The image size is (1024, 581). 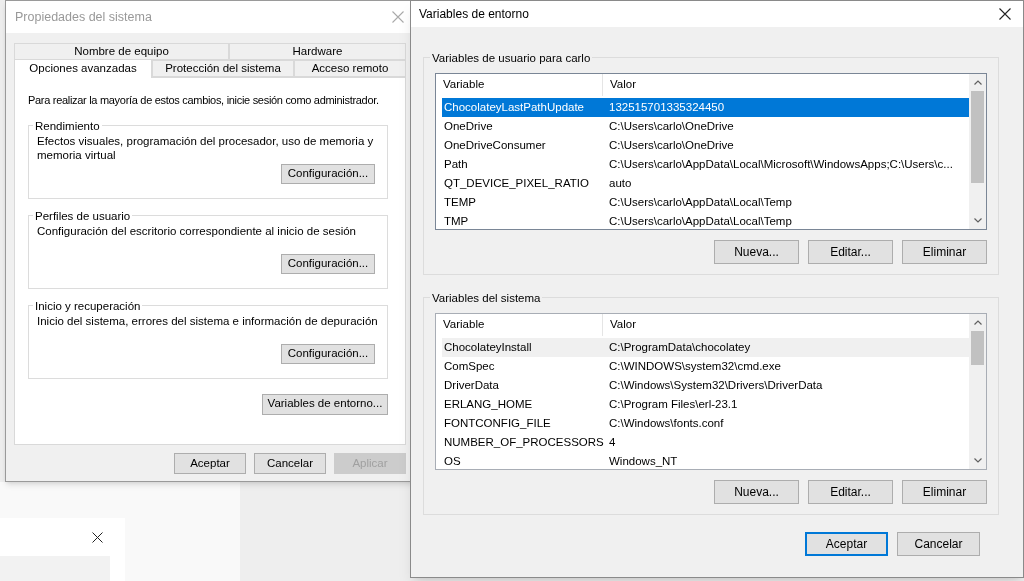 I want to click on variable-cell-text: OS, so click(x=452, y=461).